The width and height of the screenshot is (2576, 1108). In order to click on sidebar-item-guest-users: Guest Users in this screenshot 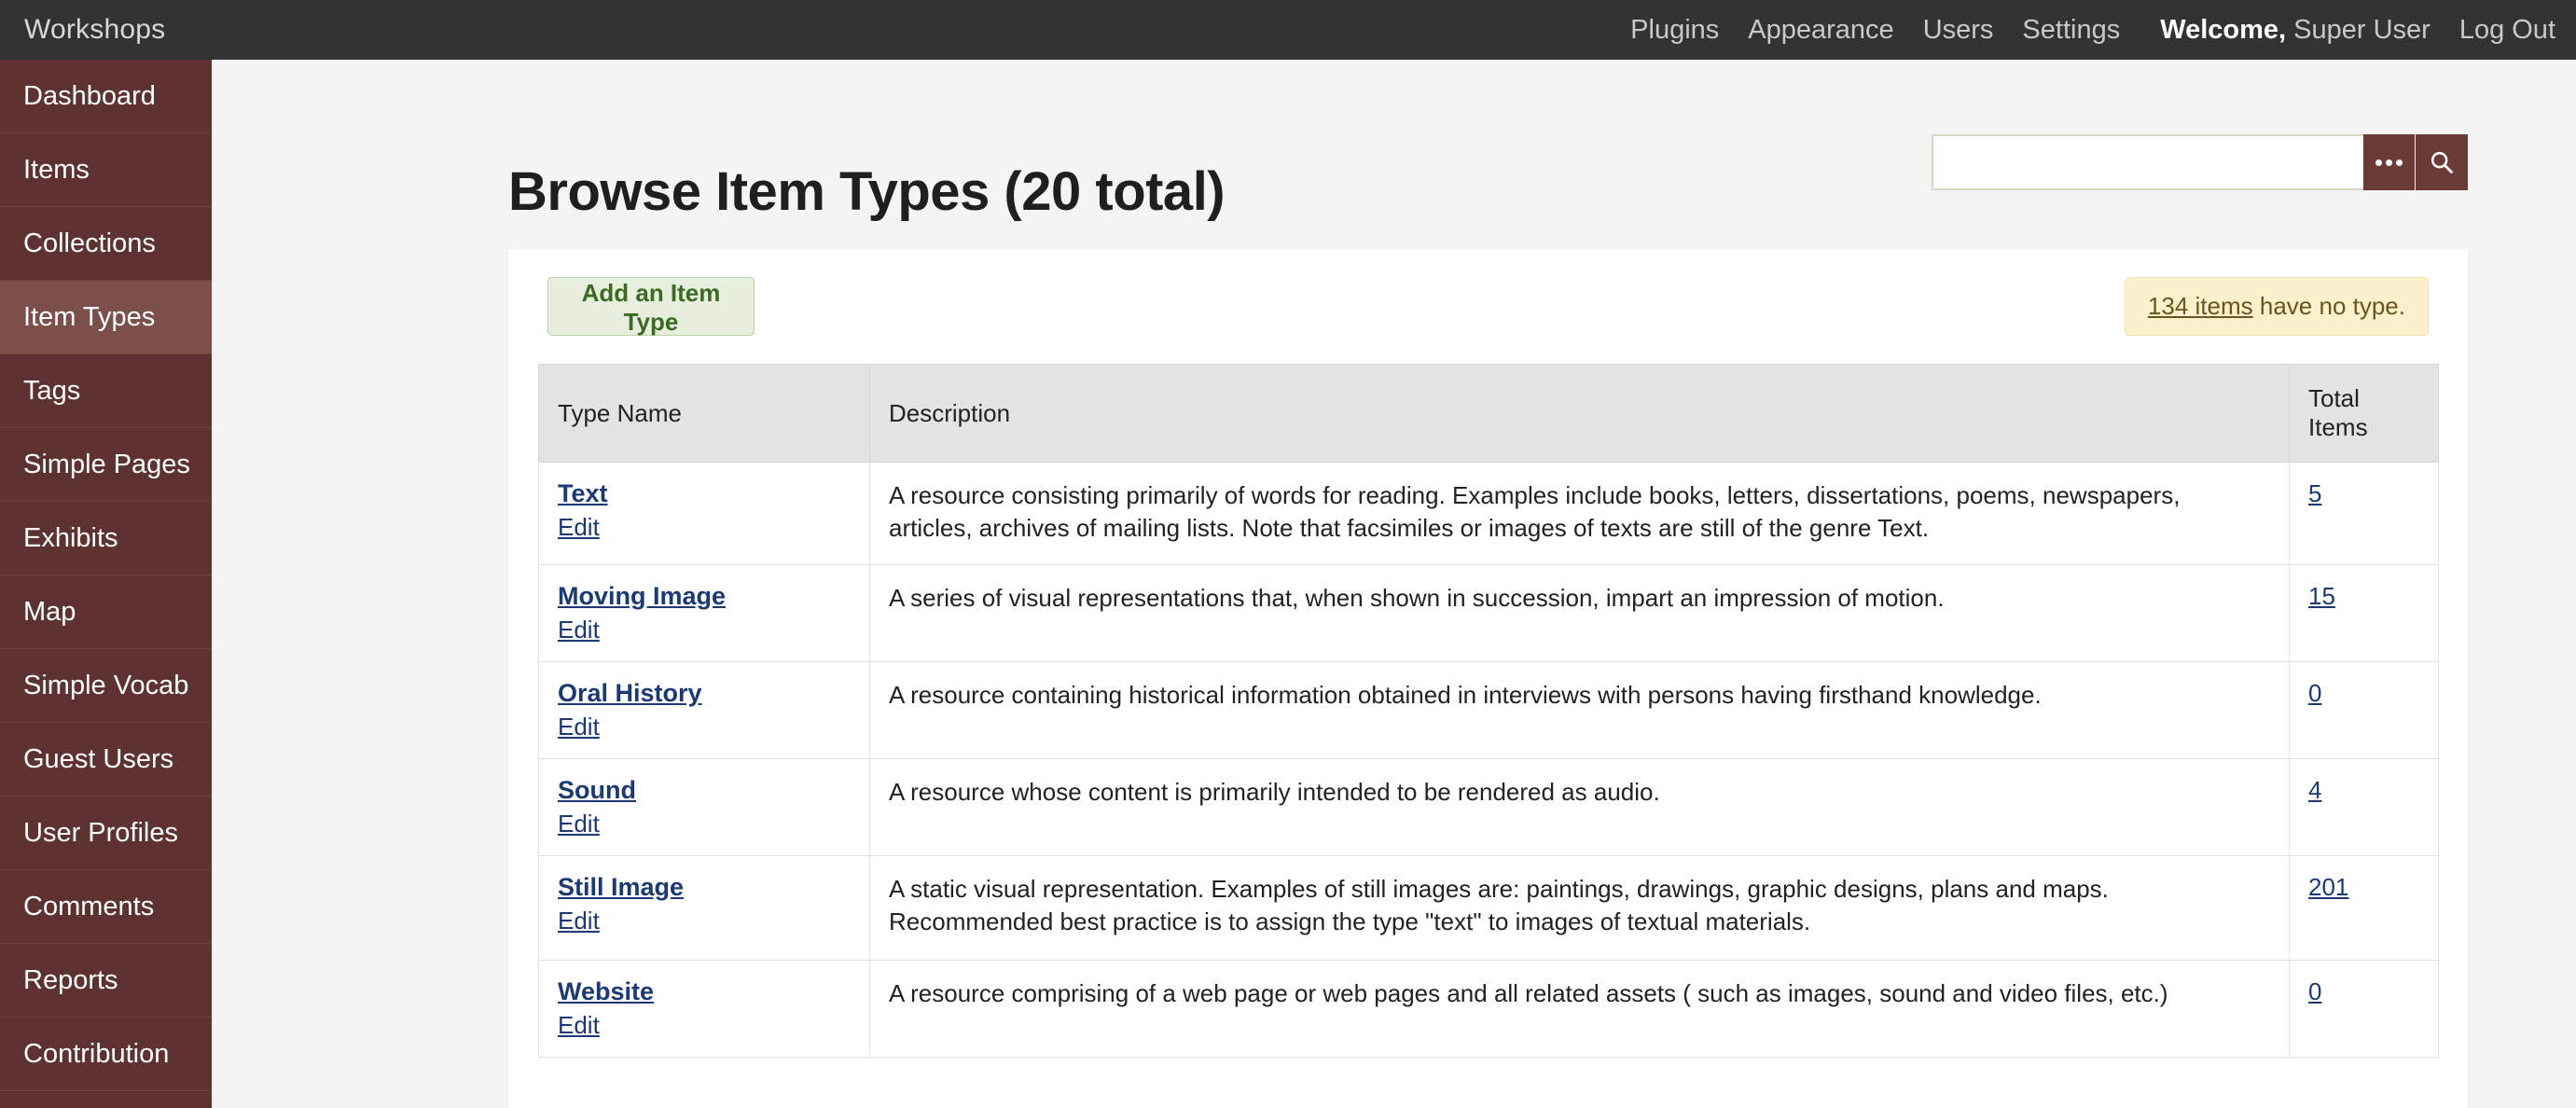, I will do `click(106, 759)`.